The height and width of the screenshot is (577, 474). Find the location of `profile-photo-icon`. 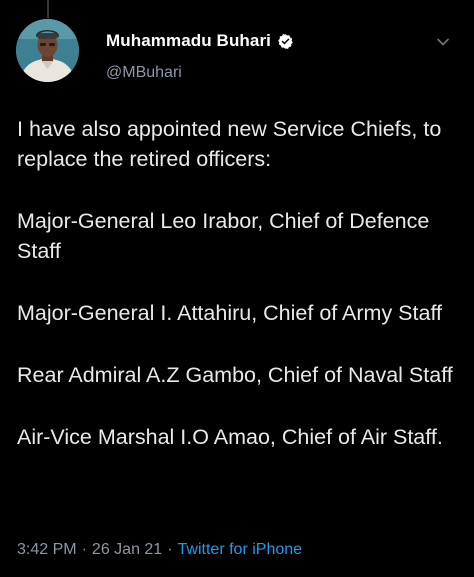

profile-photo-icon is located at coordinates (47, 50).